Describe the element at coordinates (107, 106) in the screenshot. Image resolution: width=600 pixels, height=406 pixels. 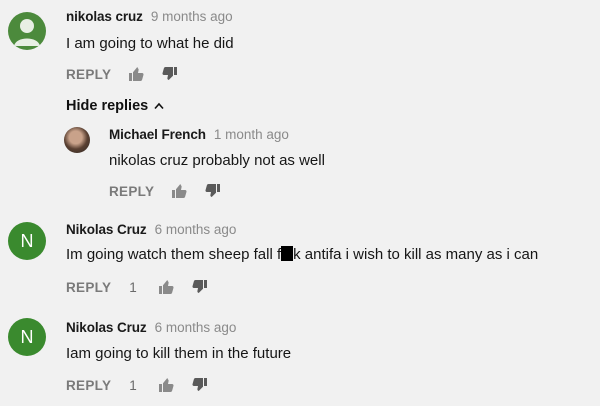
I see `hide-replies-label: Hide replies` at that location.